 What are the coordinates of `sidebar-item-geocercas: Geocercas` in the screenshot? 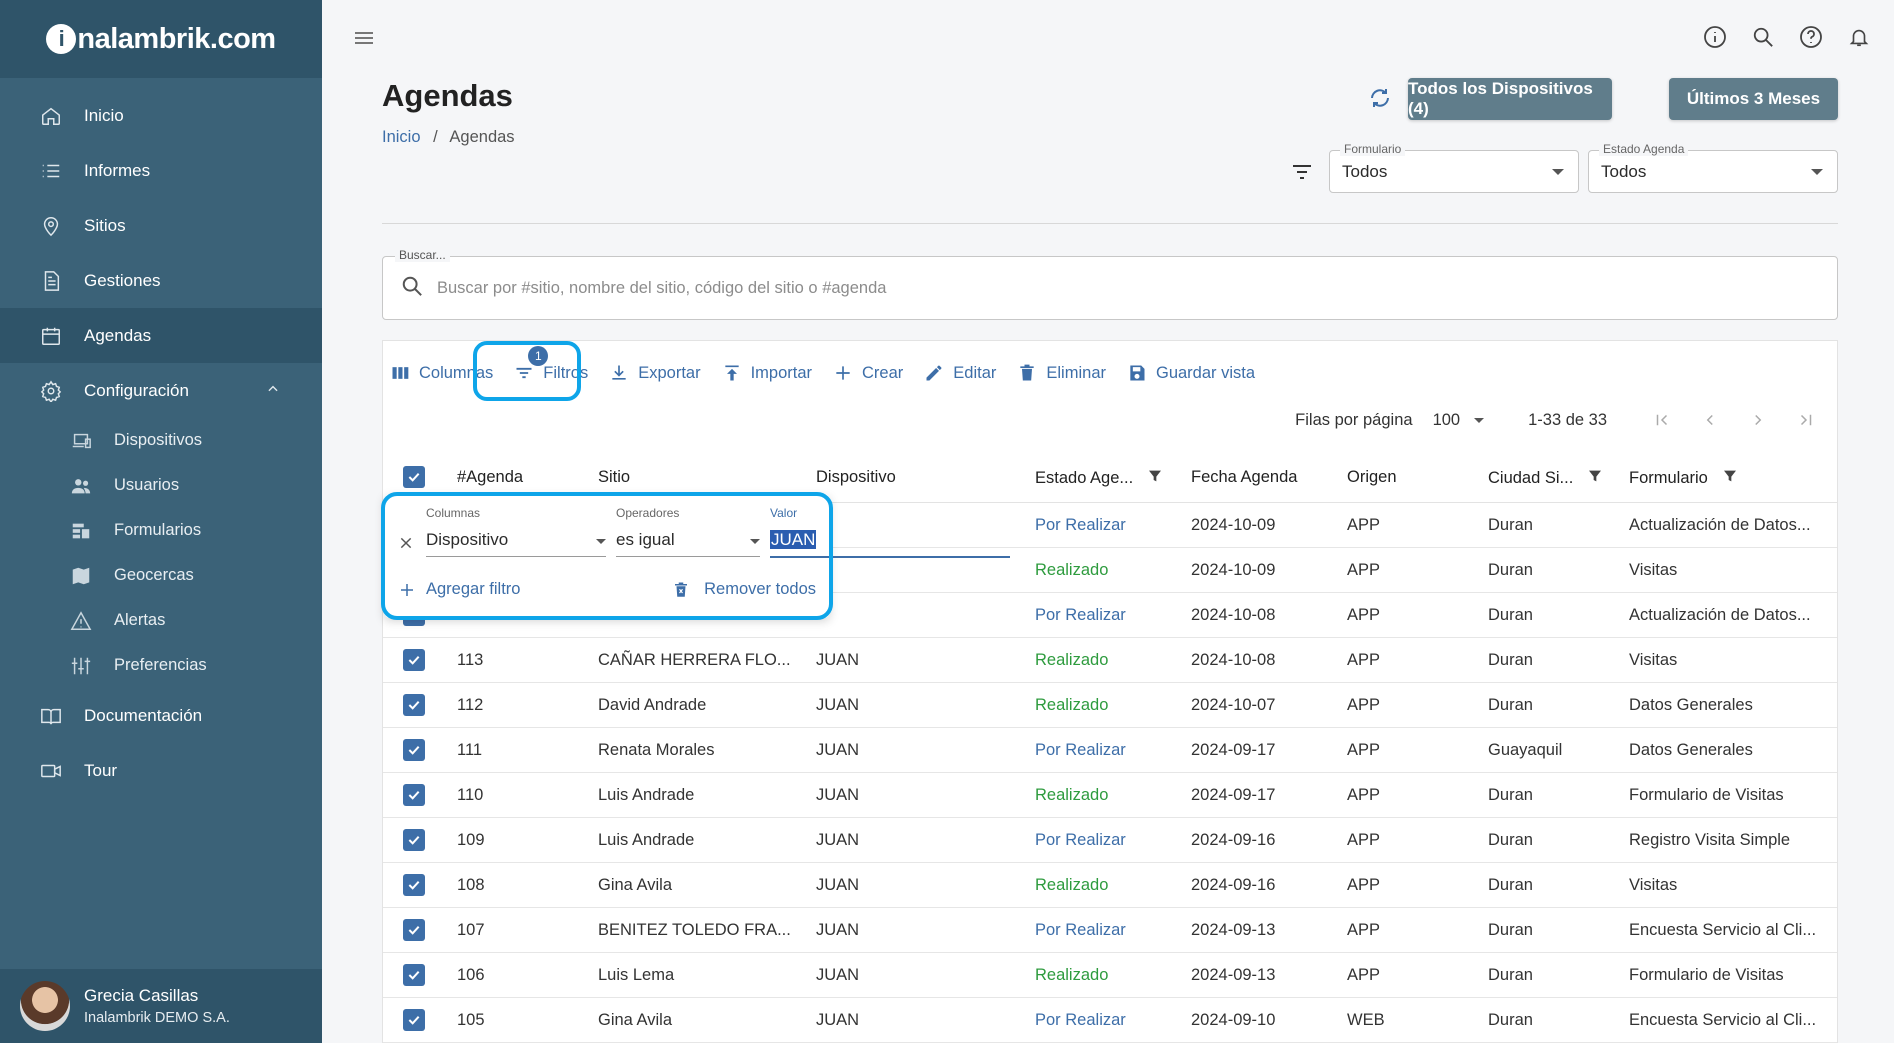 It's located at (161, 575).